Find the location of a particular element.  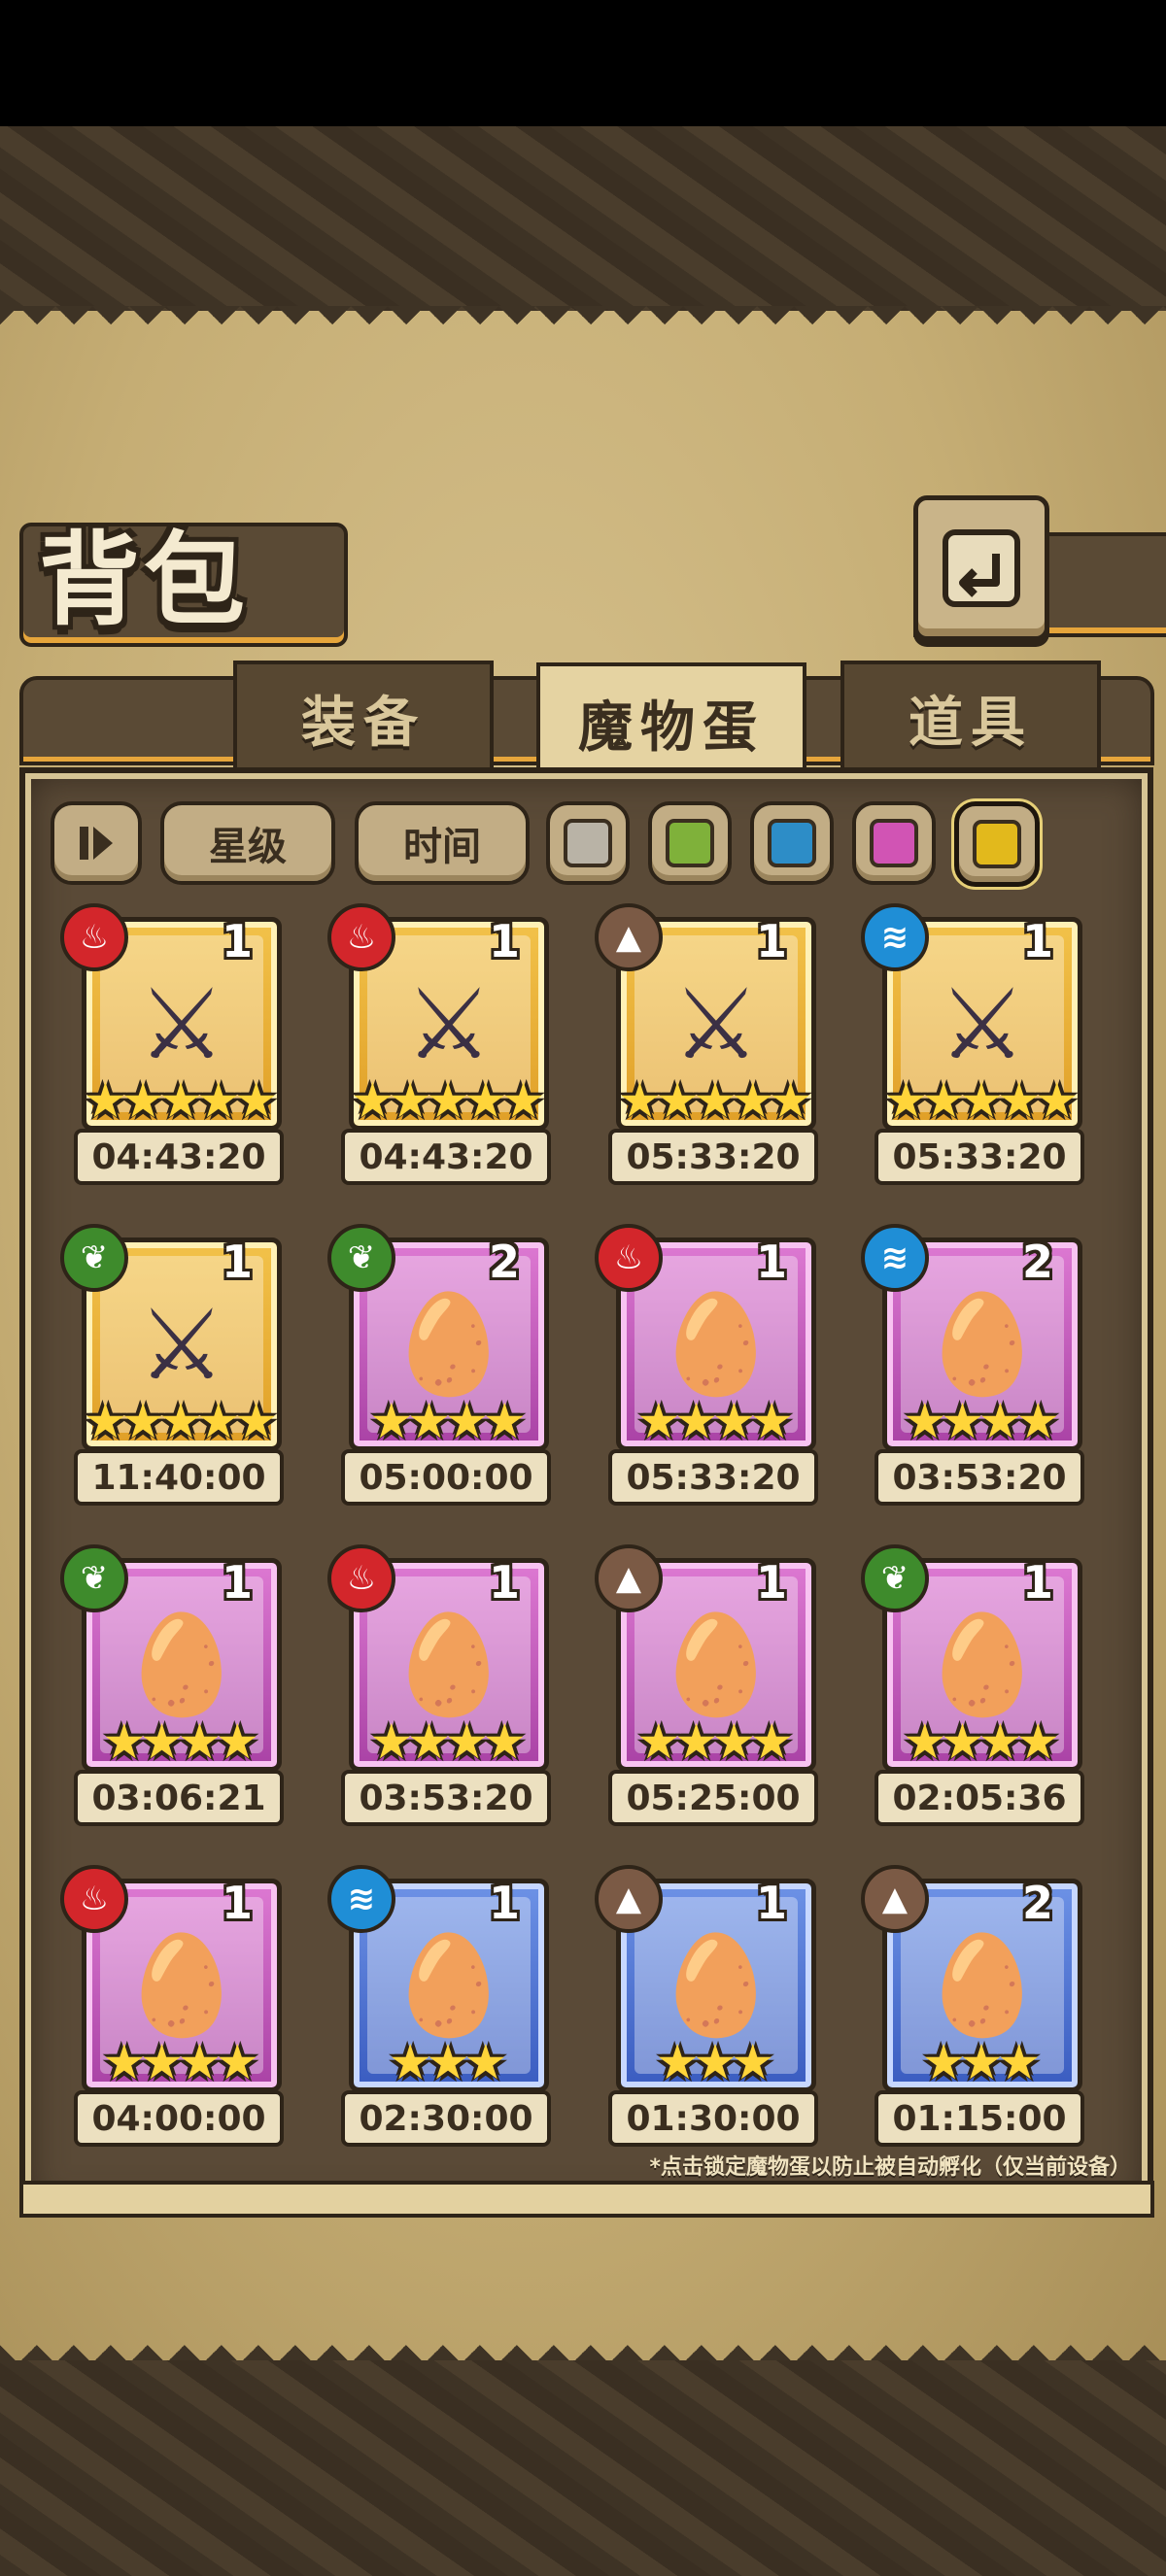

lock-hint-footnote: *点击锁定魔物蛋以防止被自动孵化（仅当前设备） is located at coordinates (890, 2167).